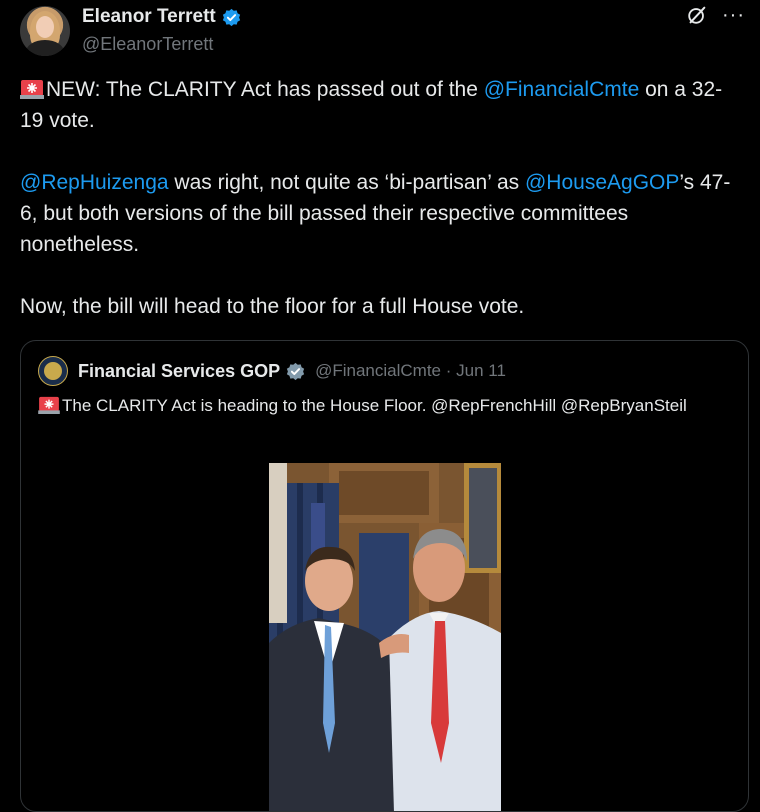 The width and height of the screenshot is (760, 812). Describe the element at coordinates (53, 371) in the screenshot. I see `quoted-author-avatar` at that location.